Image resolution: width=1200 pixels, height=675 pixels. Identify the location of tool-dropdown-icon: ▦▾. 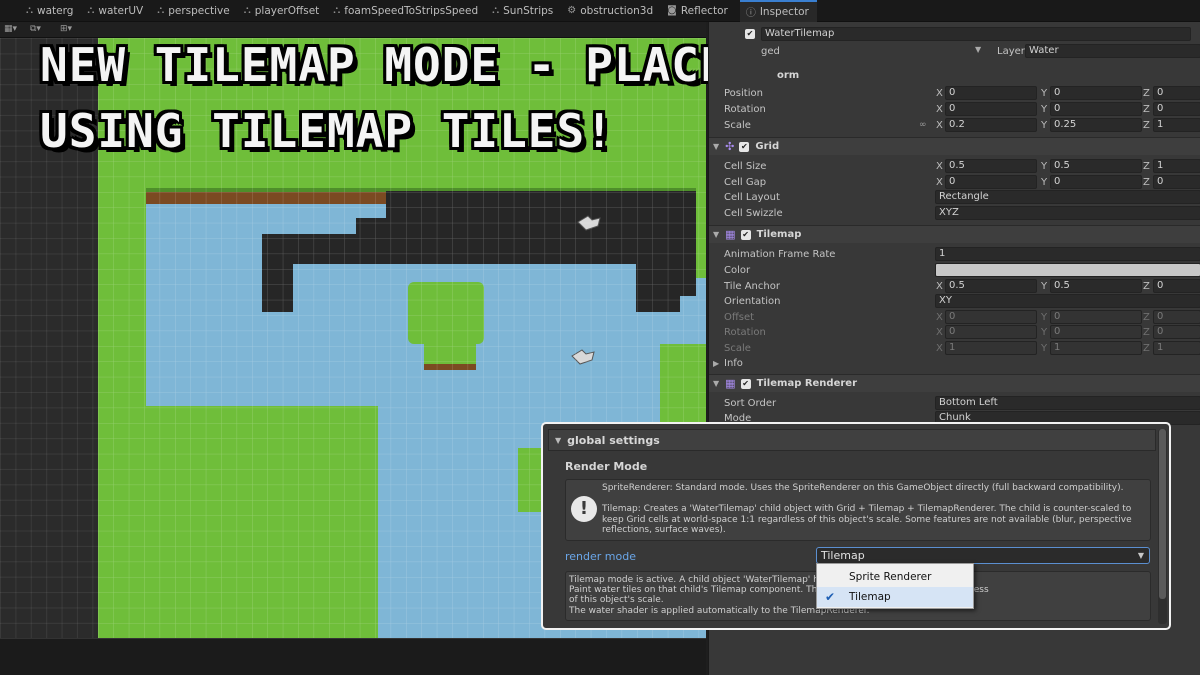
(10, 29).